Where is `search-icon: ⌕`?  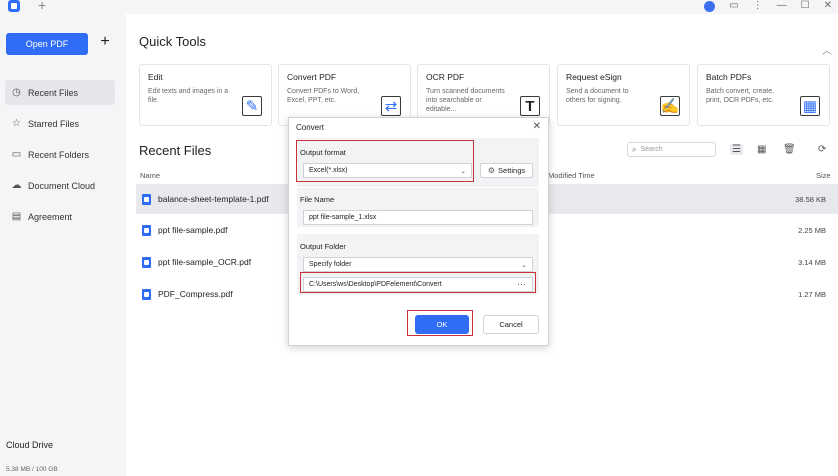
search-icon: ⌕ is located at coordinates (634, 149).